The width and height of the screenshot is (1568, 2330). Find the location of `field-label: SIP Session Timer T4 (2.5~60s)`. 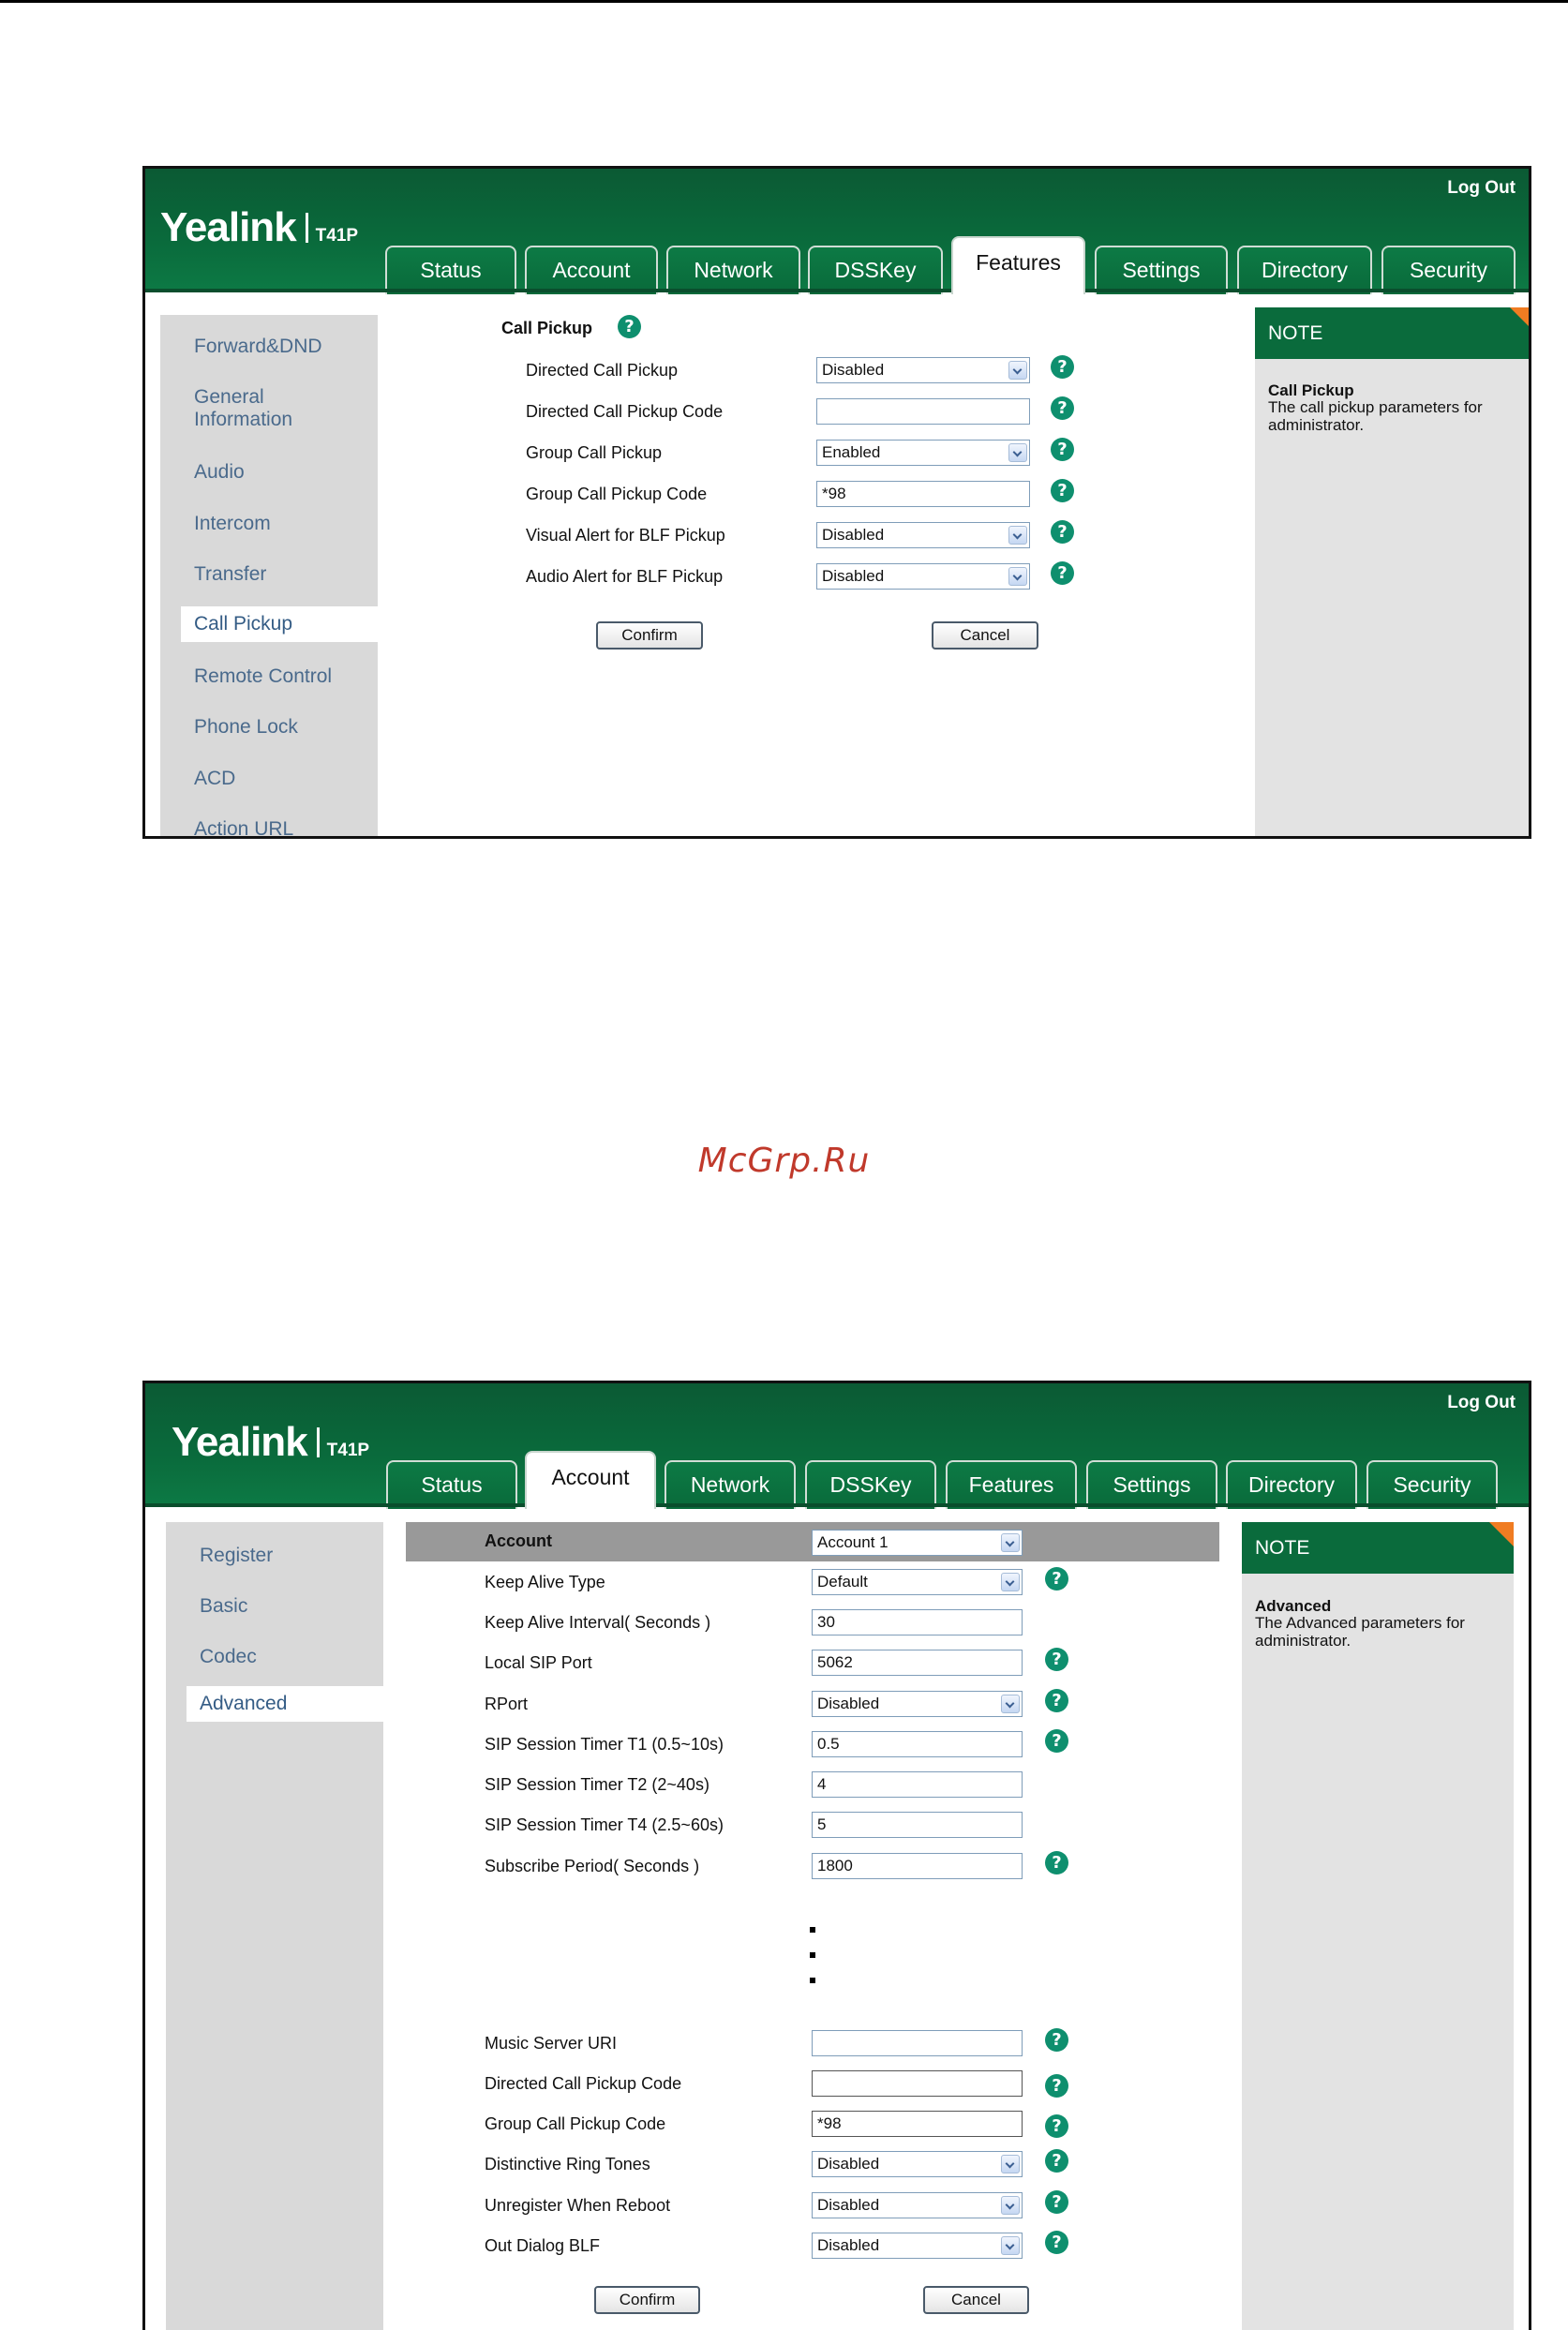

field-label: SIP Session Timer T4 (2.5~60s) is located at coordinates (605, 1824).